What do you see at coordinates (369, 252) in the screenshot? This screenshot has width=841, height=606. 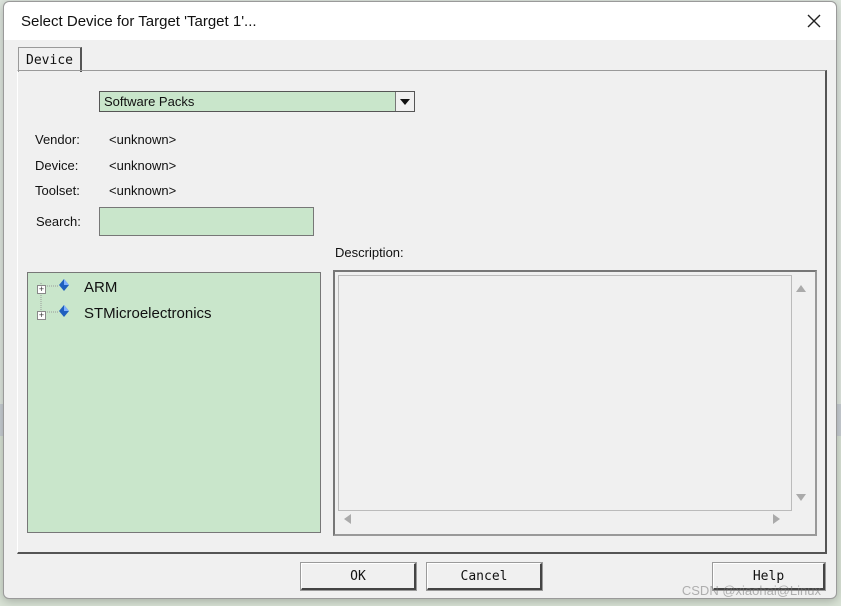 I see `description-label: Description:` at bounding box center [369, 252].